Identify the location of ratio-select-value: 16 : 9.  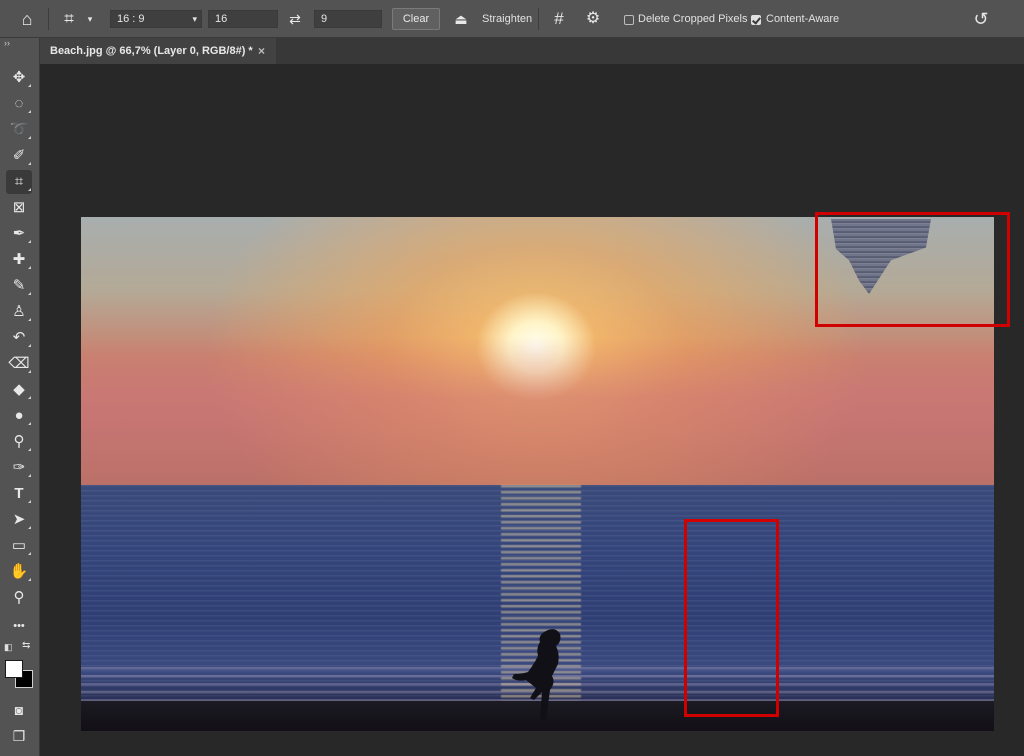
(131, 19).